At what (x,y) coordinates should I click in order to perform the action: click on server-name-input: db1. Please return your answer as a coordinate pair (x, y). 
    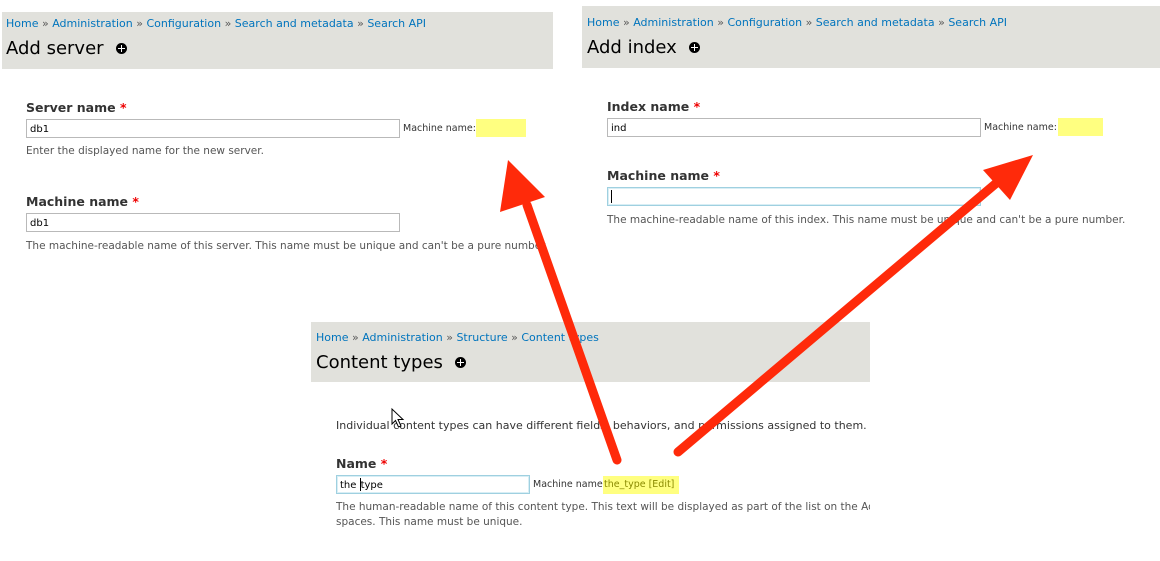
    Looking at the image, I should click on (213, 128).